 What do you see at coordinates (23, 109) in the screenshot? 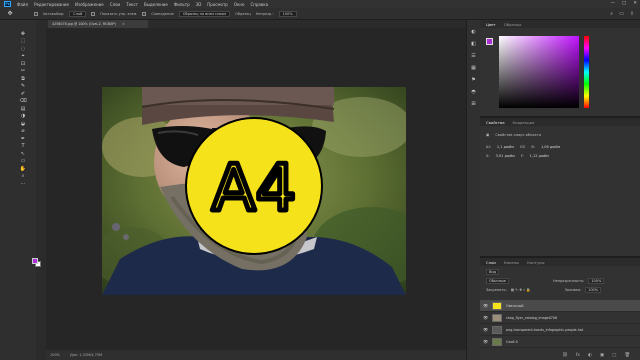
I see `gradient-tool-icon: ▤` at bounding box center [23, 109].